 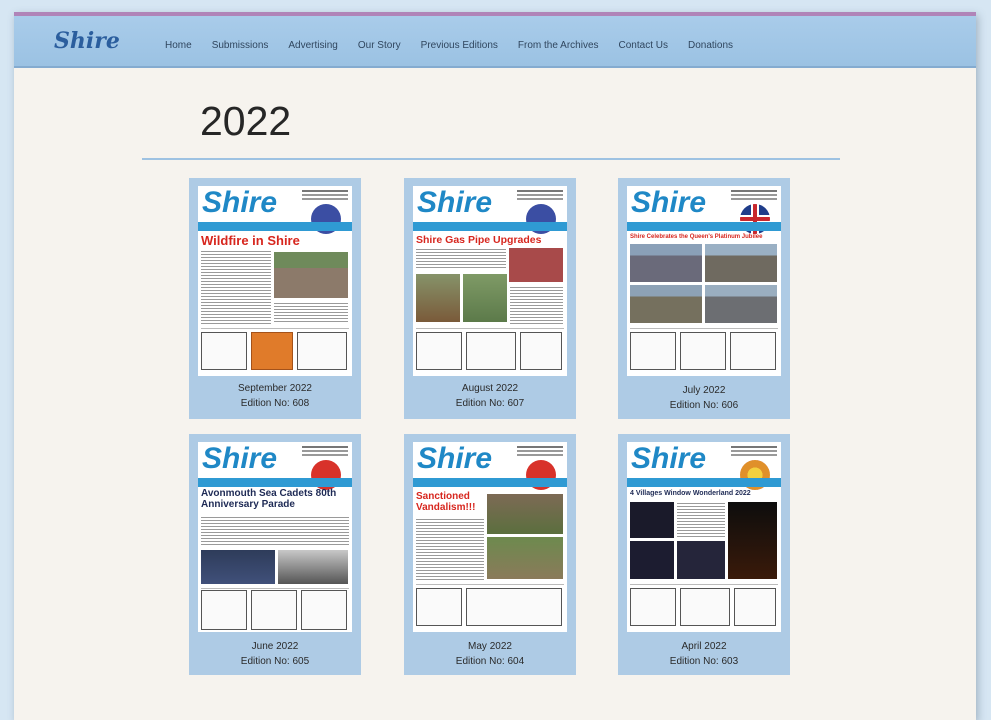 I want to click on edition-number: Edition No: 604, so click(x=490, y=661).